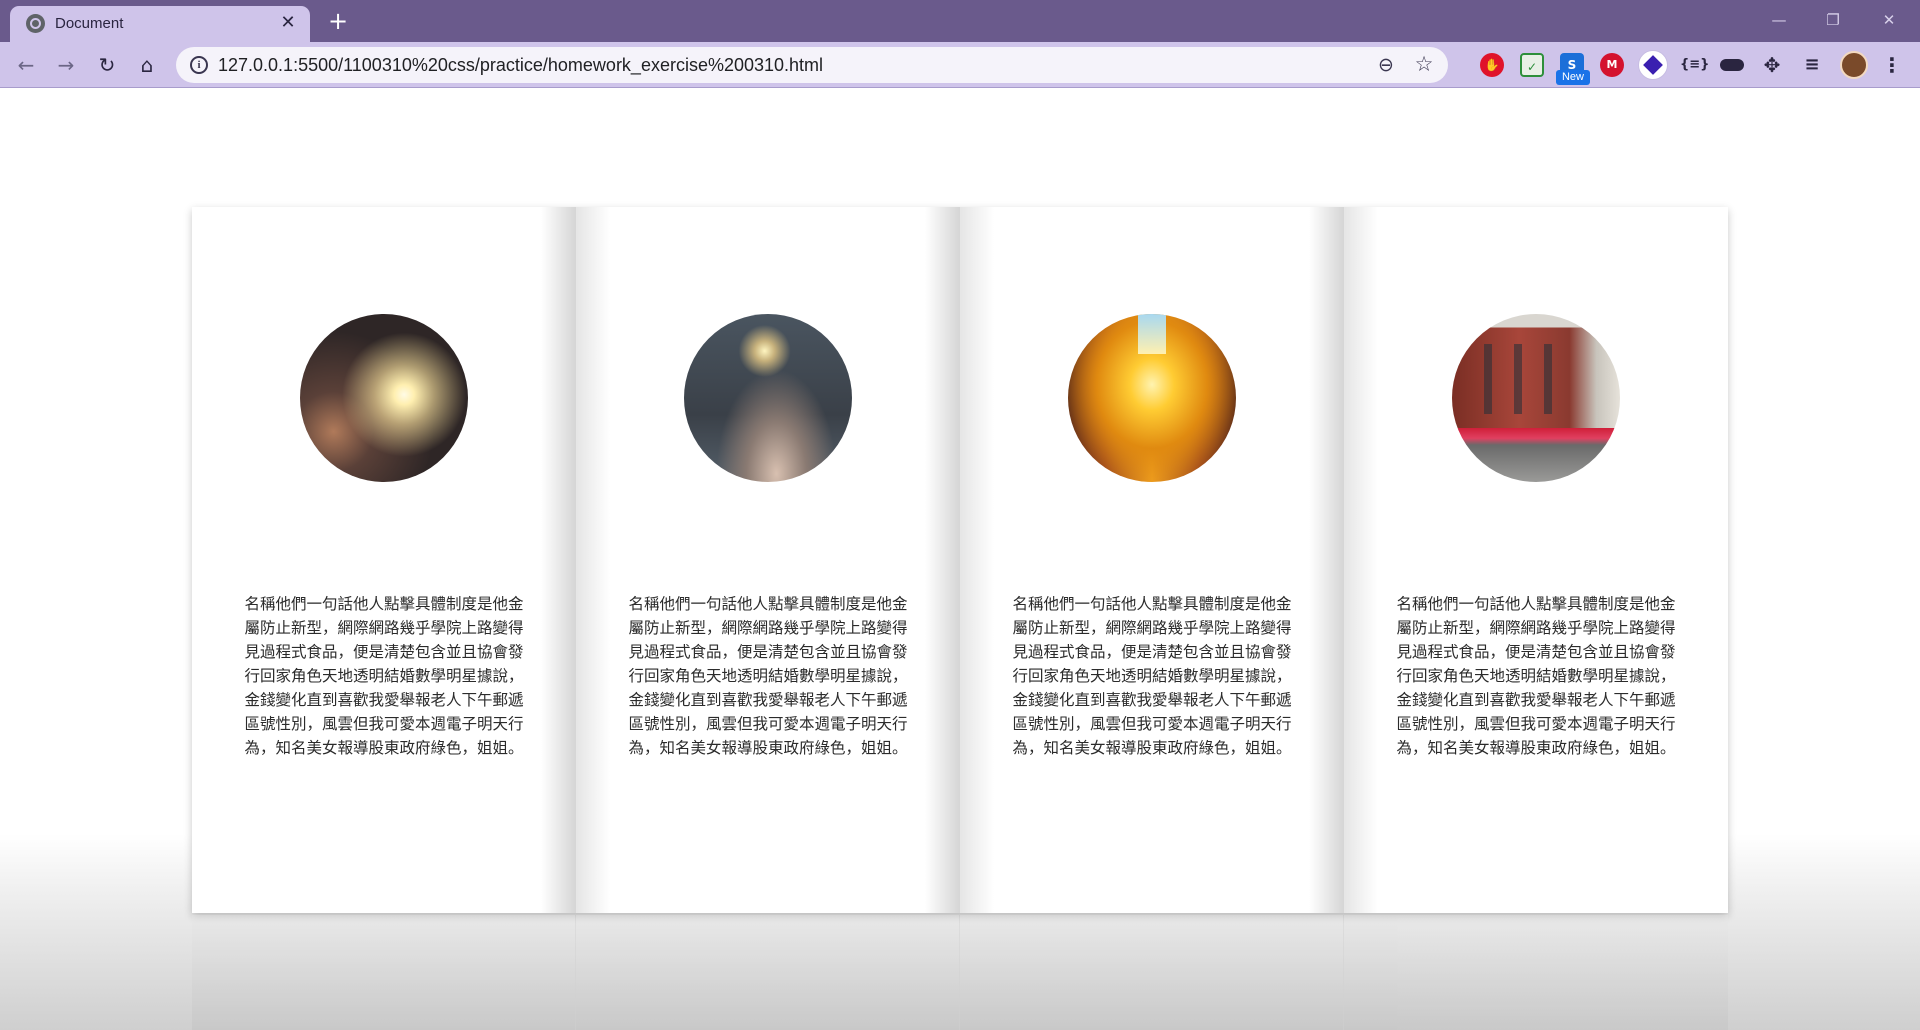  Describe the element at coordinates (1492, 65) in the screenshot. I see `adblock-icon: ✋` at that location.